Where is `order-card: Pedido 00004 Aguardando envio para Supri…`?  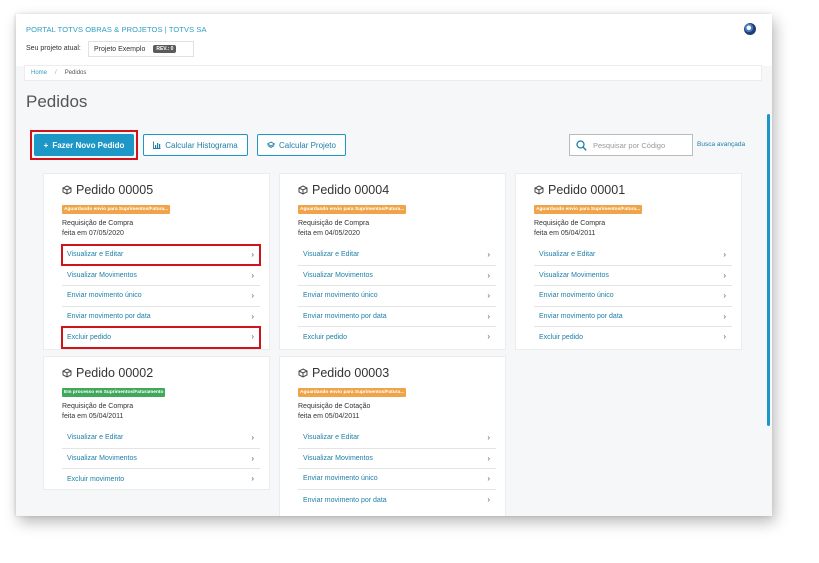
order-card: Pedido 00004 Aguardando envio para Supri… is located at coordinates (392, 261).